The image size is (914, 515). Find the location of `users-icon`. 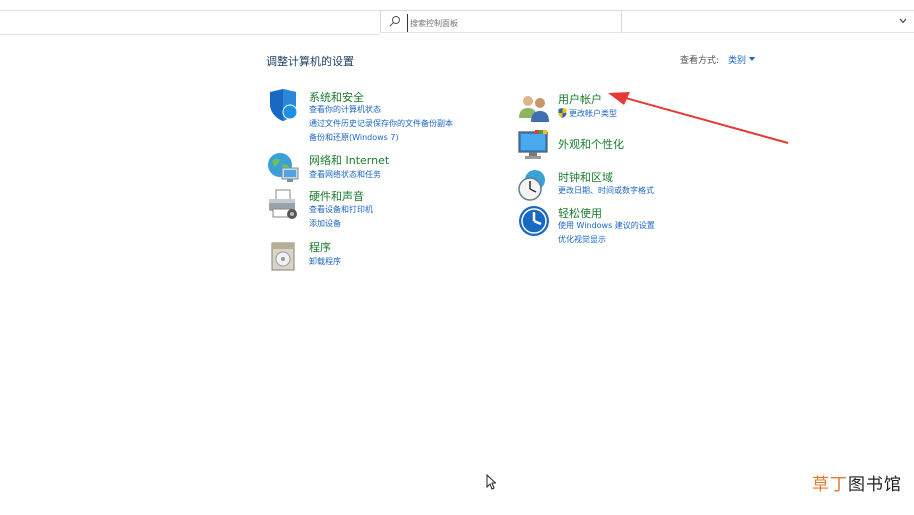

users-icon is located at coordinates (534, 107).